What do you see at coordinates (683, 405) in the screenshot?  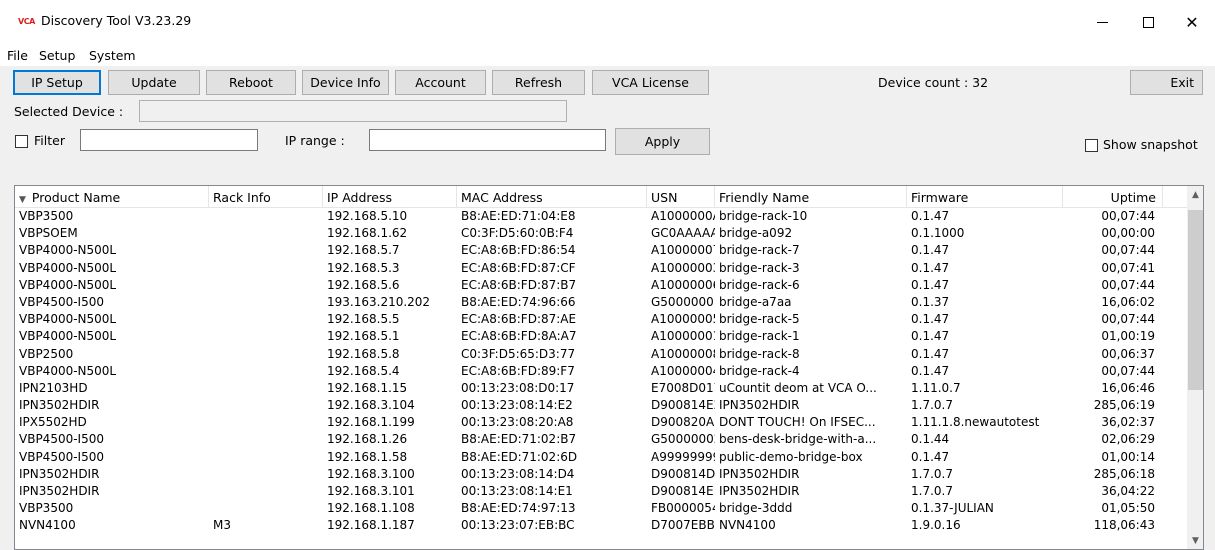 I see `usn-cell: D900814E2` at bounding box center [683, 405].